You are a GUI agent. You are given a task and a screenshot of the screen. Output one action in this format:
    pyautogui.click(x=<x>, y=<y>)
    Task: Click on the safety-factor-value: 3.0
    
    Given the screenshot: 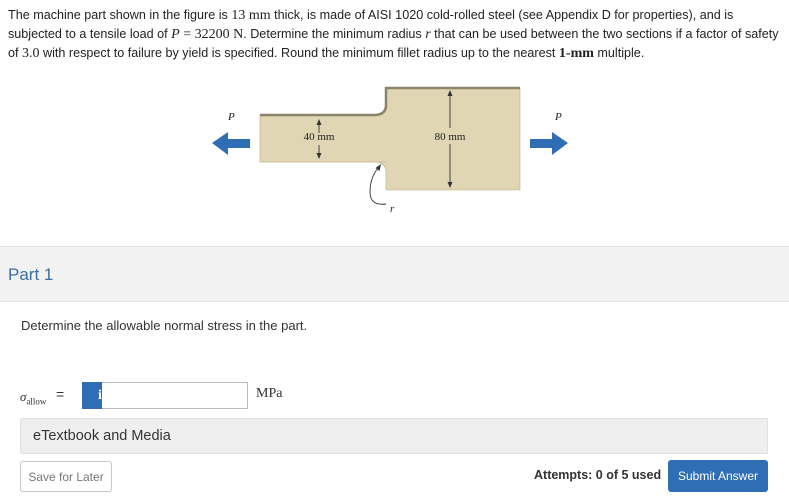 What is the action you would take?
    pyautogui.click(x=31, y=53)
    